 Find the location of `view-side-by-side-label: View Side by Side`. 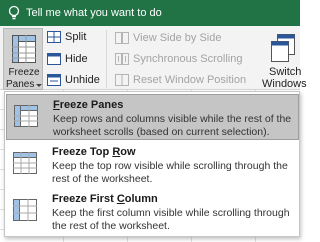

view-side-by-side-label: View Side by Side is located at coordinates (177, 38).